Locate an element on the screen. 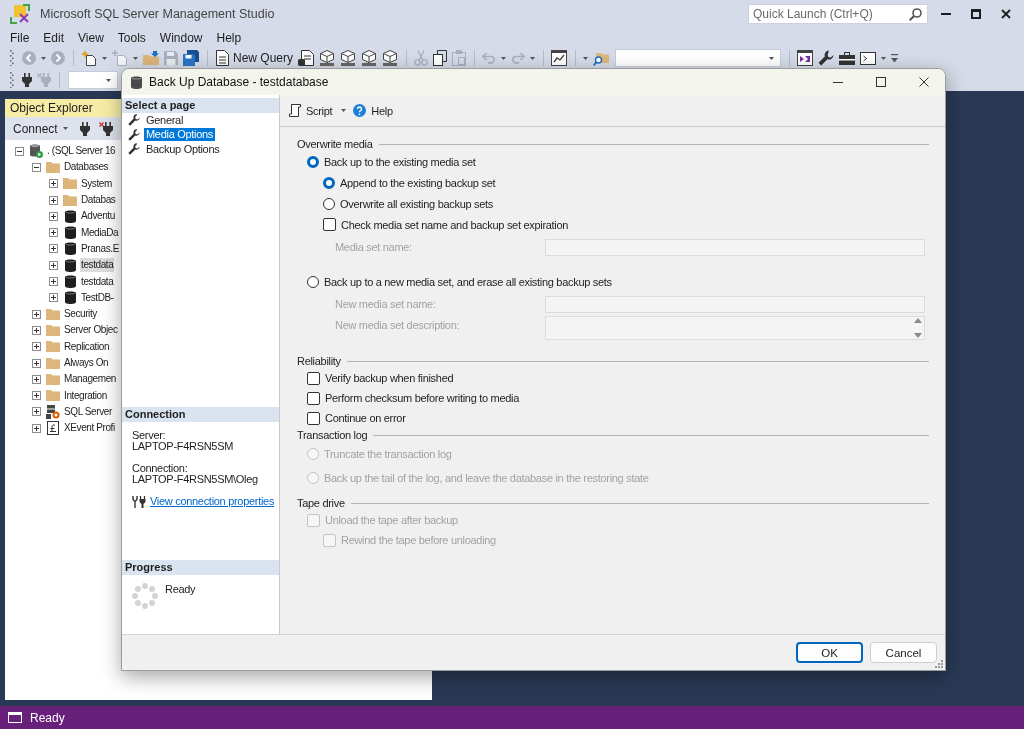  page-item: General is located at coordinates (165, 120).